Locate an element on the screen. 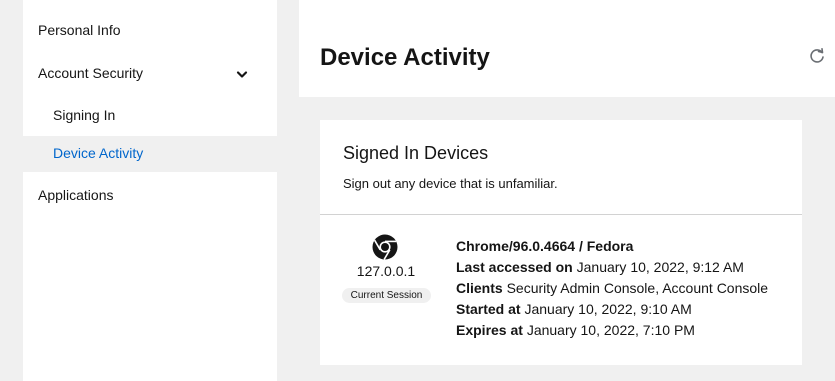  started-row: Started at January 10, 2022, 9:10 AM is located at coordinates (612, 309).